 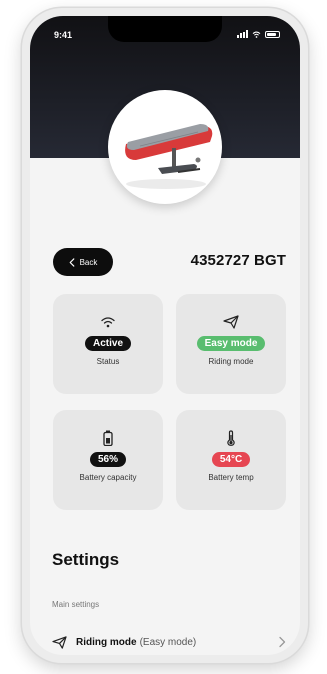 I want to click on riding-mode-setting-row: Riding mode (Easy mode), so click(x=169, y=642).